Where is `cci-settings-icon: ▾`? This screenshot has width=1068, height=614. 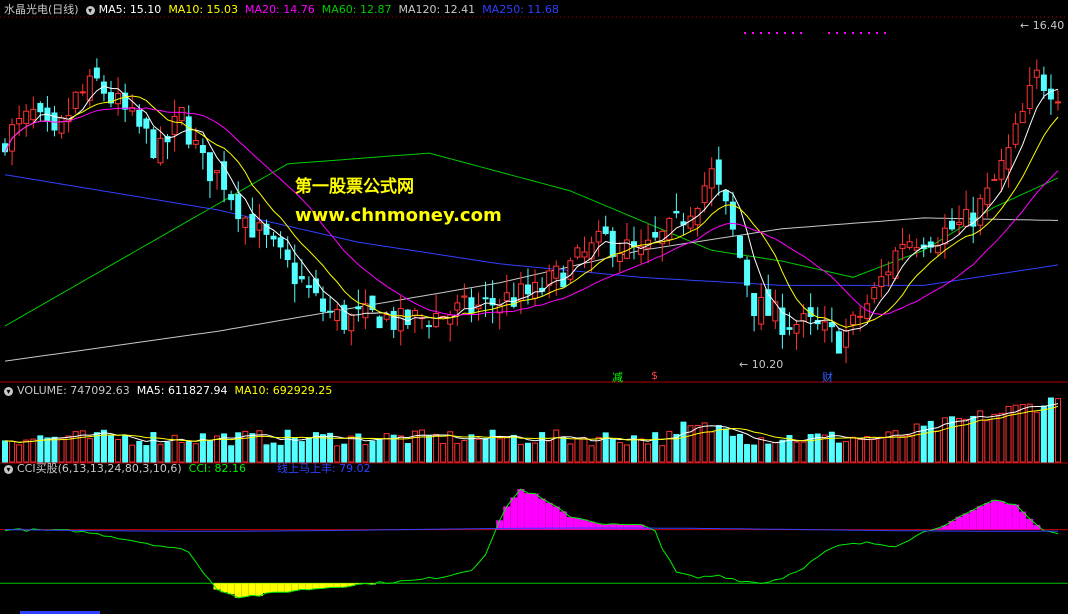
cci-settings-icon: ▾ is located at coordinates (8, 469).